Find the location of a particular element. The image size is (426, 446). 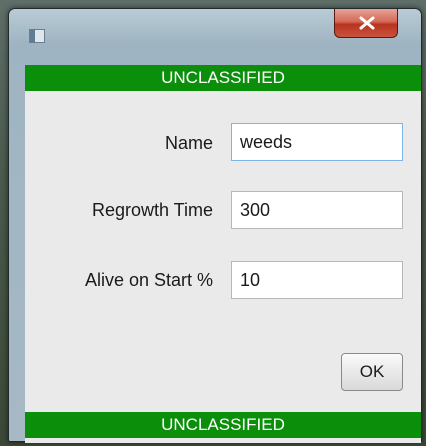

alive-on-start-input is located at coordinates (317, 280).